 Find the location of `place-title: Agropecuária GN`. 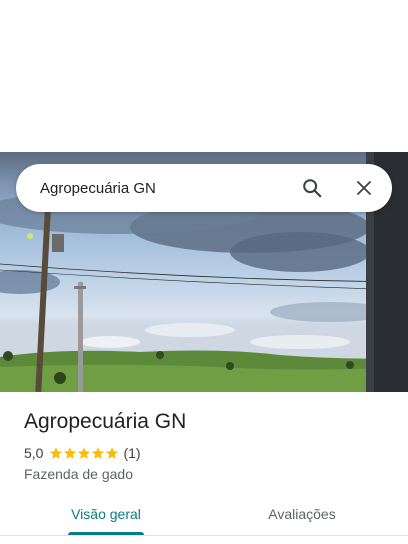

place-title: Agropecuária GN is located at coordinates (105, 421).